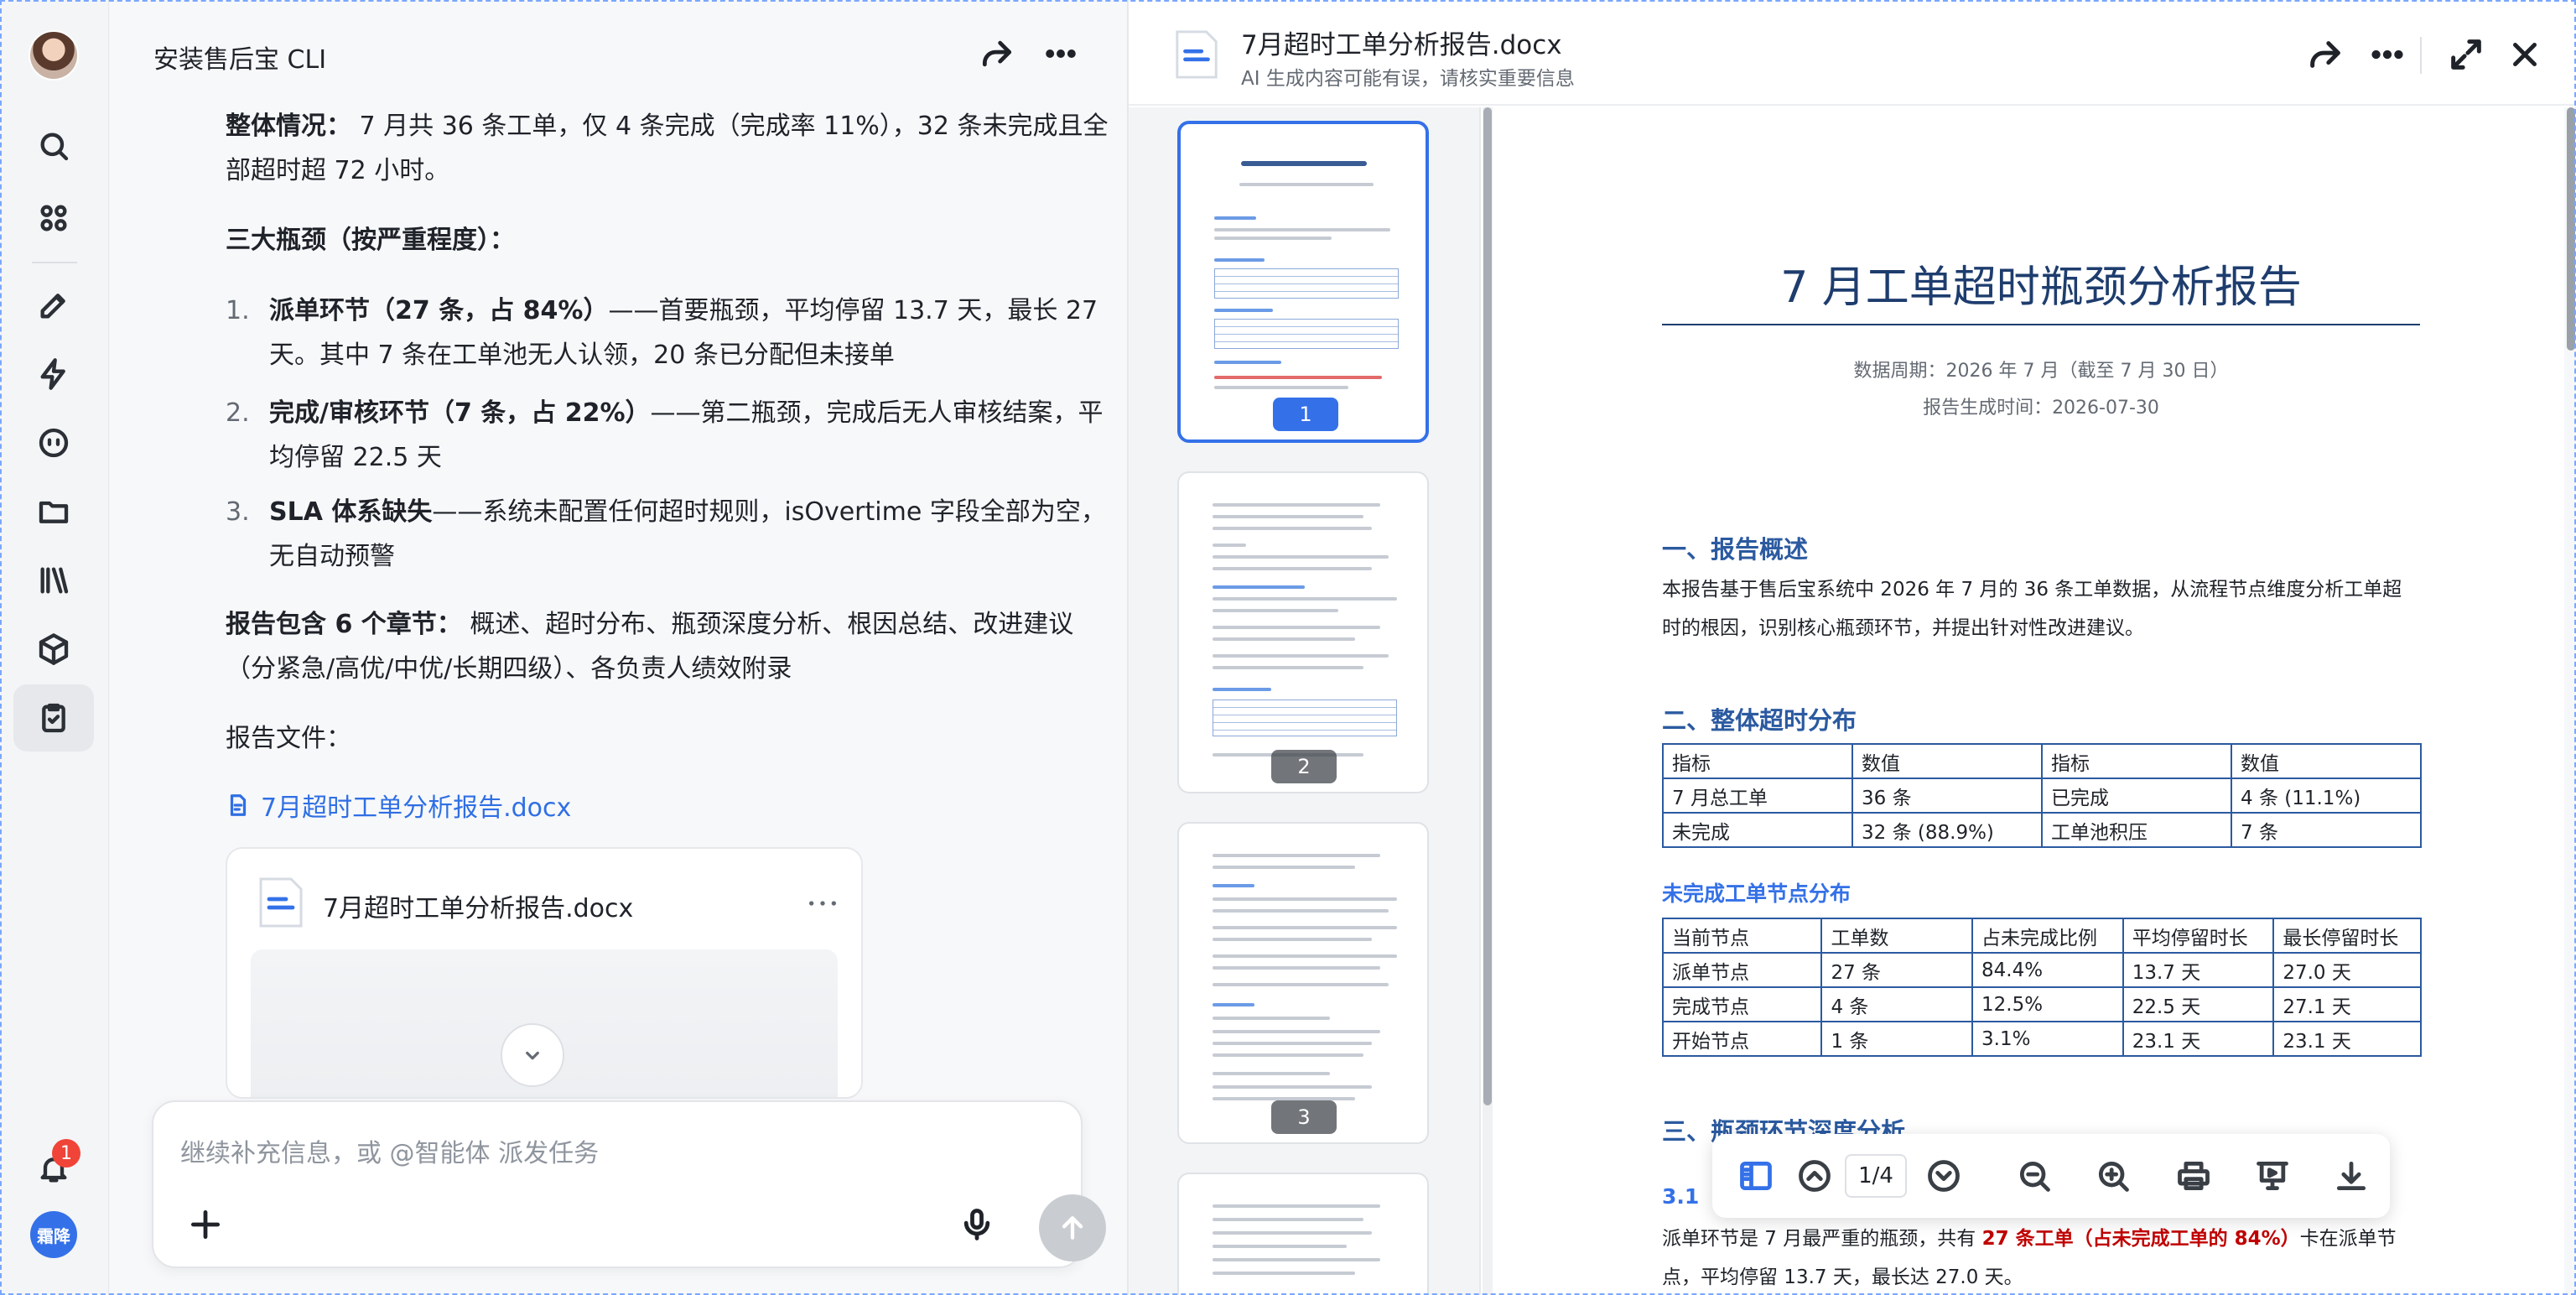 The image size is (2576, 1295). Describe the element at coordinates (2193, 1175) in the screenshot. I see `print-icon` at that location.